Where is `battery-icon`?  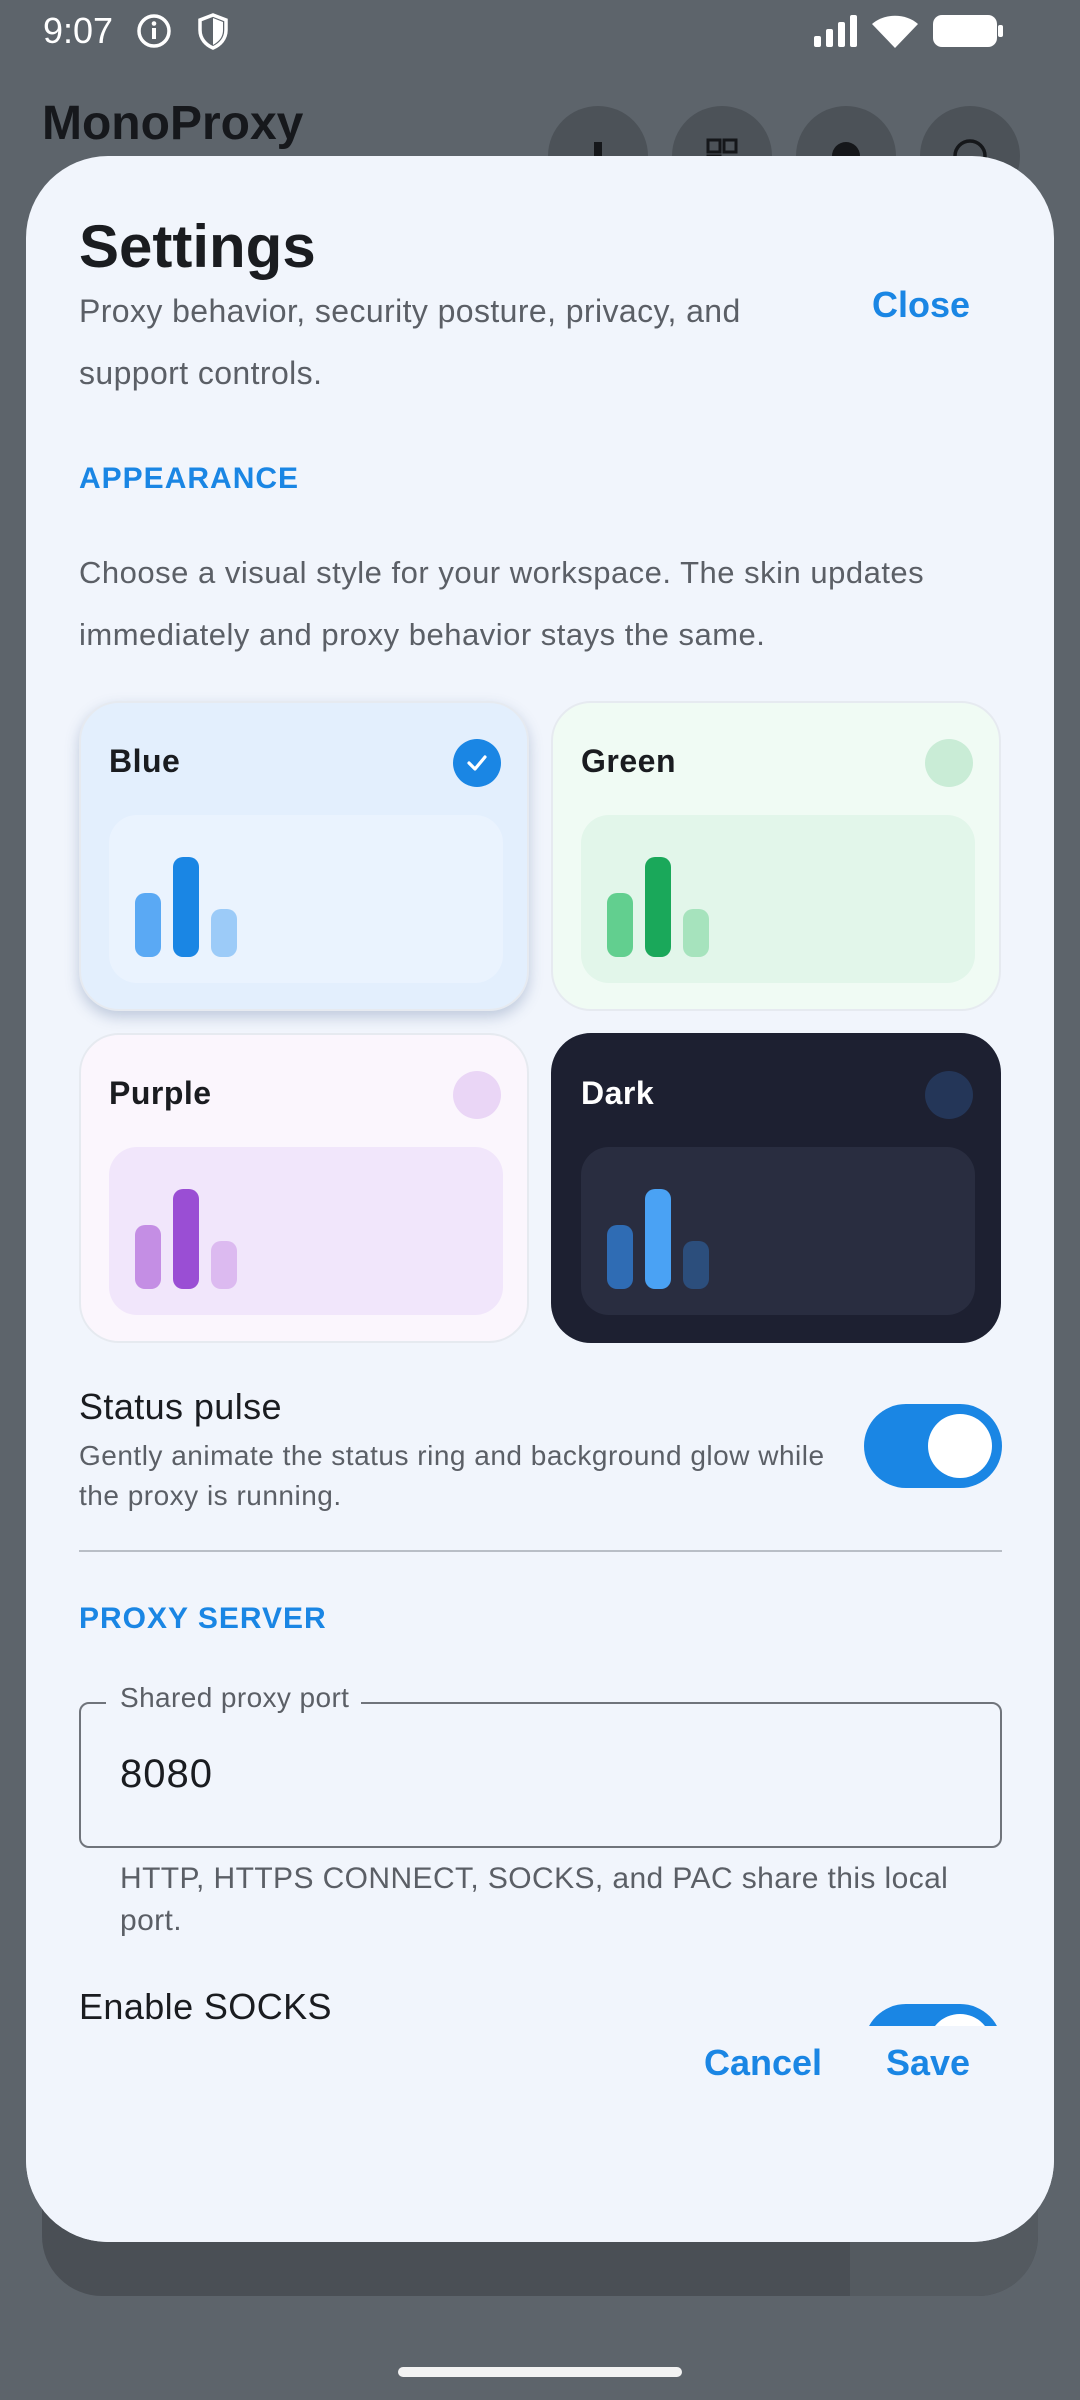 battery-icon is located at coordinates (968, 31).